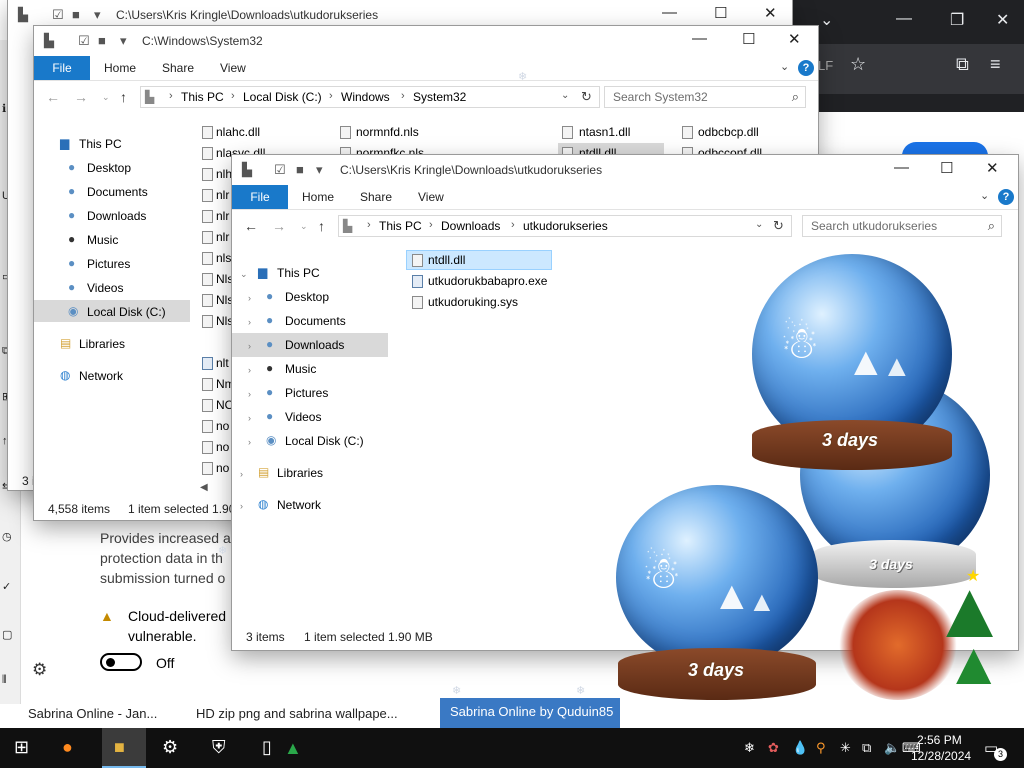 The height and width of the screenshot is (768, 1024). I want to click on tree-app-icon: ▲, so click(293, 748).